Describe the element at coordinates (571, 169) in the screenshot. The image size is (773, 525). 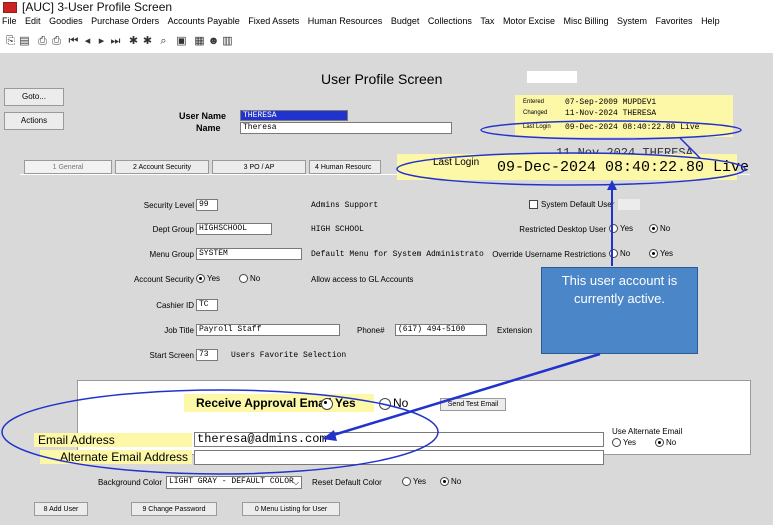
I see `zoom-ellipse` at that location.